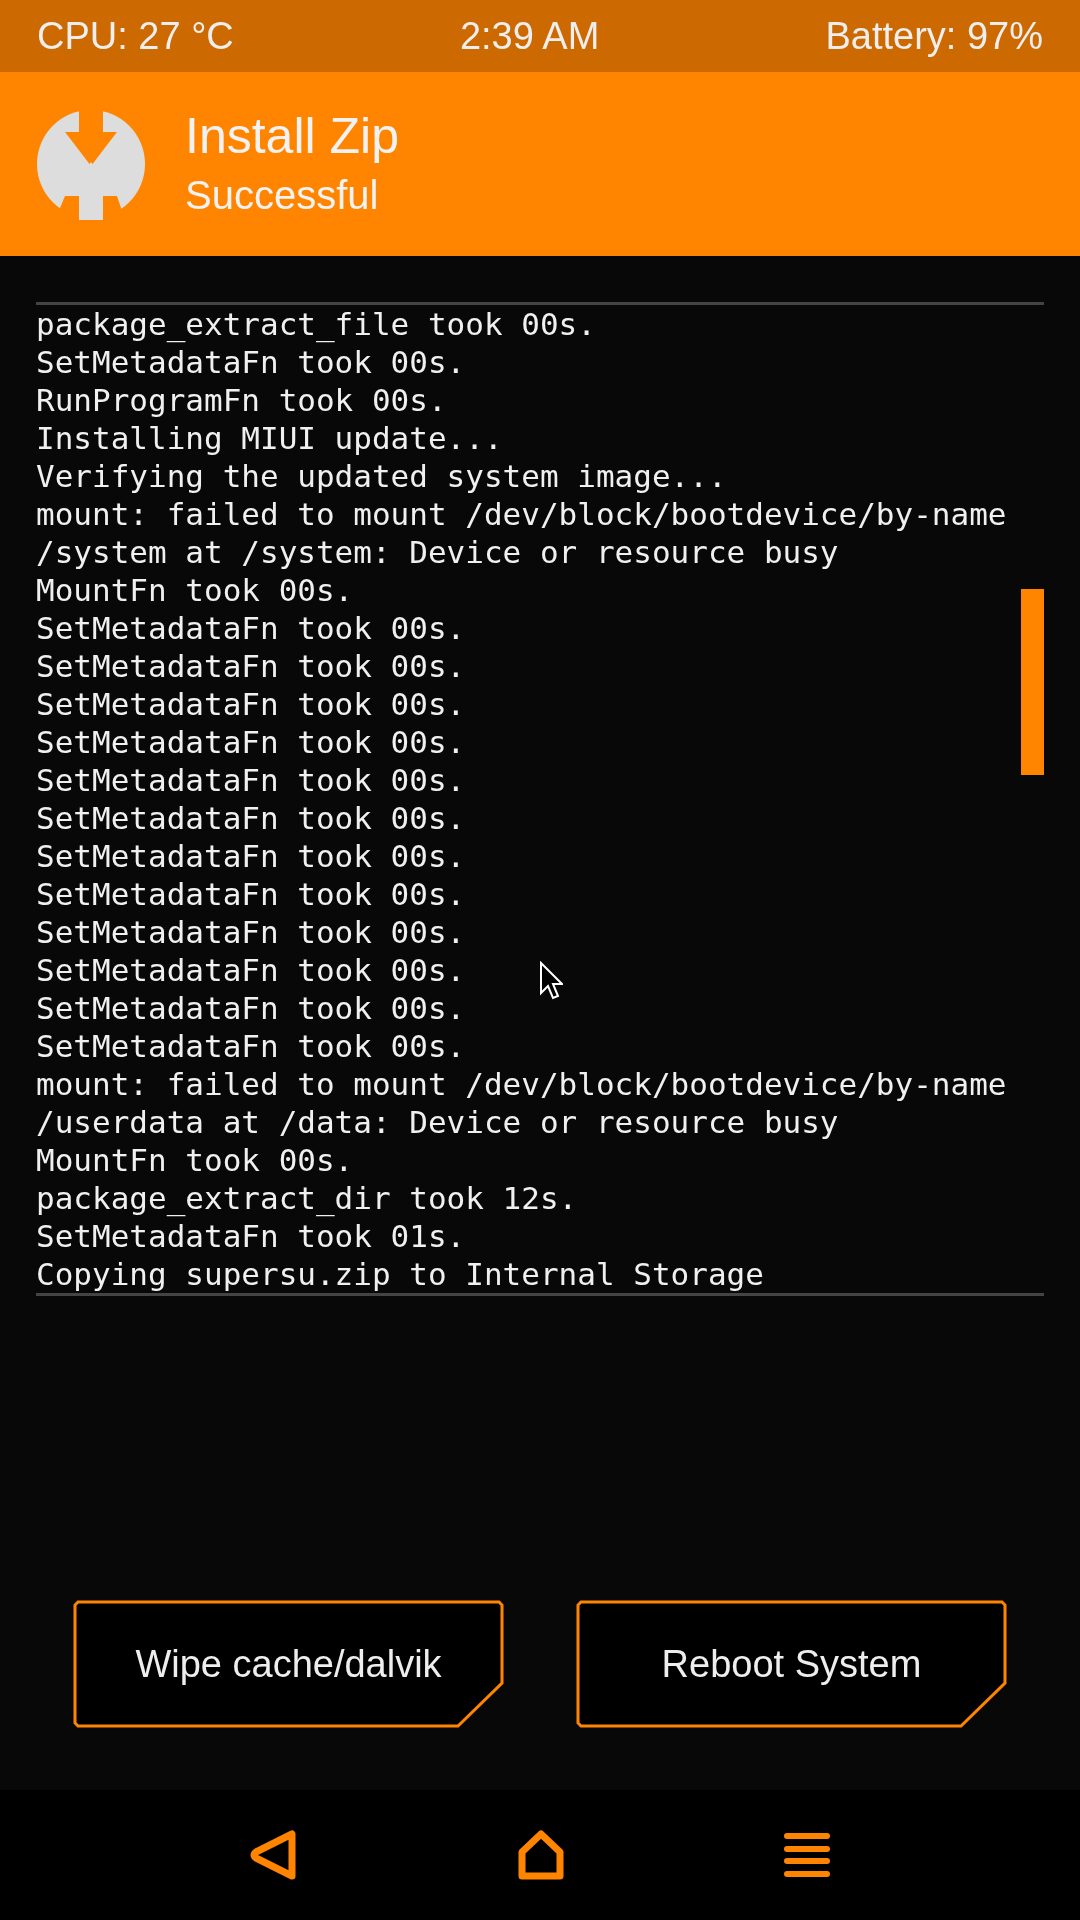 Image resolution: width=1080 pixels, height=1920 pixels. What do you see at coordinates (288, 1664) in the screenshot?
I see `action-button: Wipe cache/dalvik` at bounding box center [288, 1664].